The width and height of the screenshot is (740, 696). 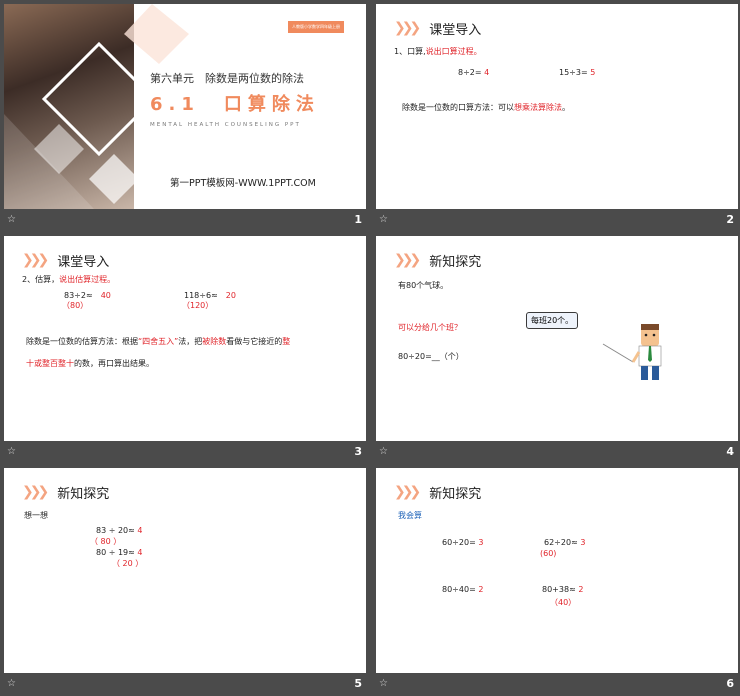 What do you see at coordinates (423, 285) in the screenshot?
I see `problem-text: 有80个气球。` at bounding box center [423, 285].